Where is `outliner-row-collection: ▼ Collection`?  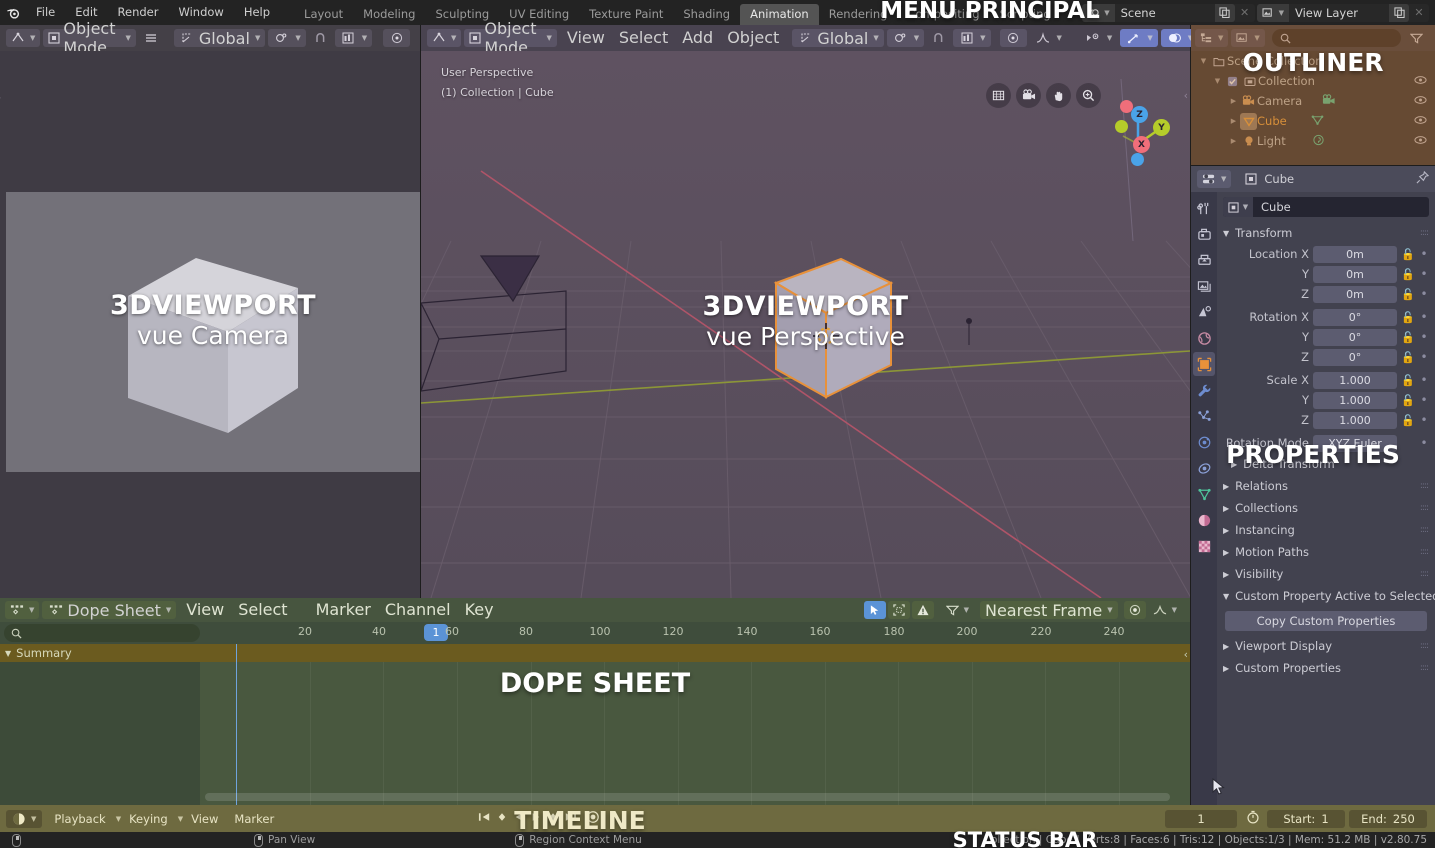 outliner-row-collection: ▼ Collection is located at coordinates (1313, 81).